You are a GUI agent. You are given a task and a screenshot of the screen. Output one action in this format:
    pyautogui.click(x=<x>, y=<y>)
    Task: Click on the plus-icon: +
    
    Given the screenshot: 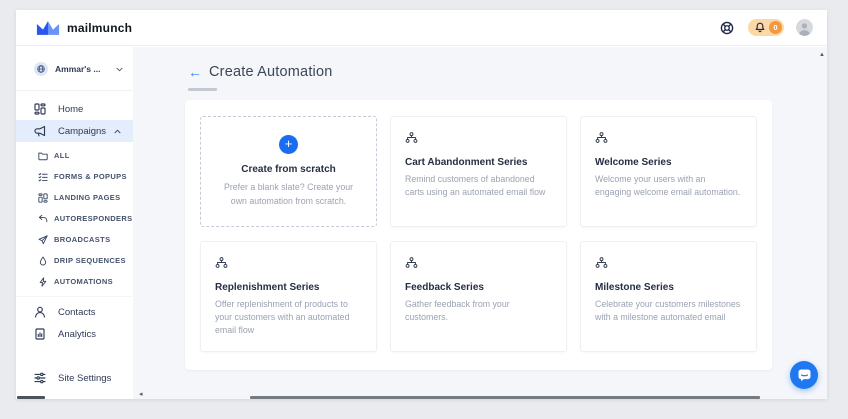 What is the action you would take?
    pyautogui.click(x=288, y=145)
    